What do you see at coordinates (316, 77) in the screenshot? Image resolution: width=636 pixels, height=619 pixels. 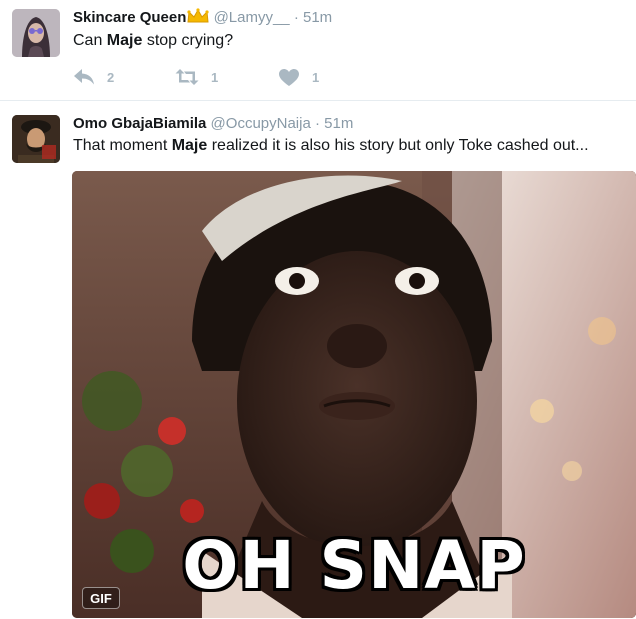 I see `like-count: 1` at bounding box center [316, 77].